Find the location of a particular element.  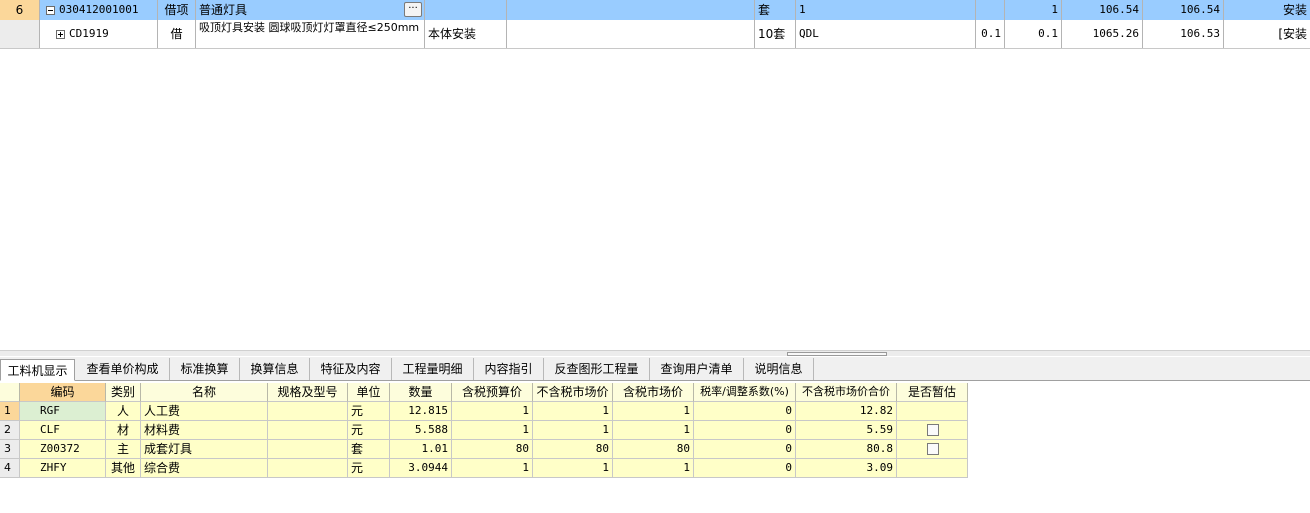

tab-labor-material-machine: 工料机显示 is located at coordinates (37, 370).